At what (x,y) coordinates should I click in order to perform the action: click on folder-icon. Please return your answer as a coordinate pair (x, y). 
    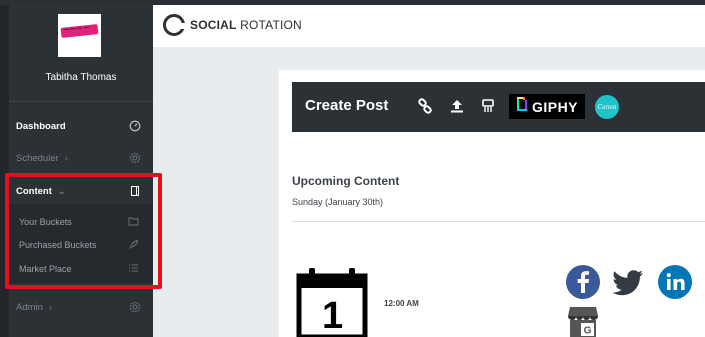
    Looking at the image, I should click on (133, 222).